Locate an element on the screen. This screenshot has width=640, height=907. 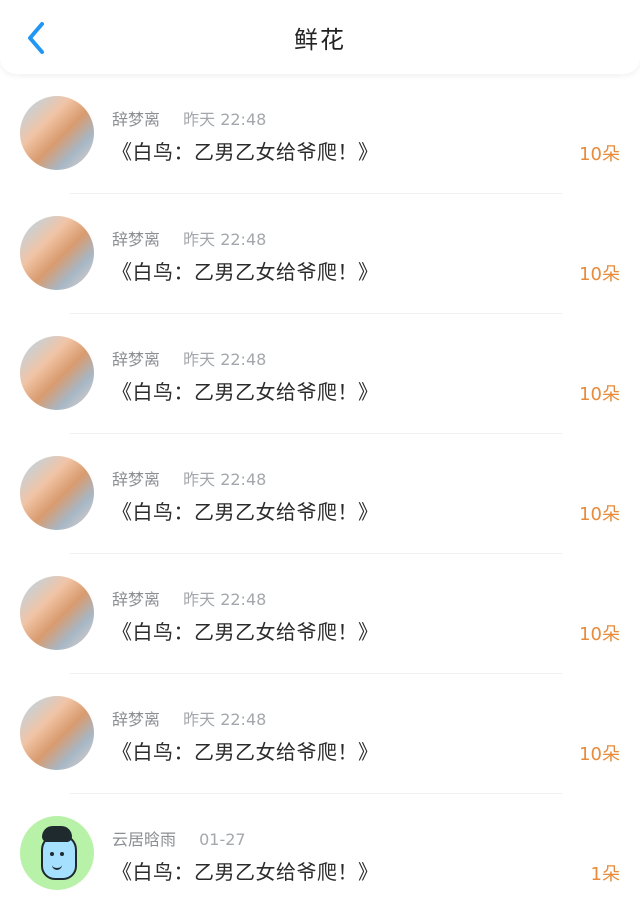
top-bar: 鲜花 is located at coordinates (320, 37).